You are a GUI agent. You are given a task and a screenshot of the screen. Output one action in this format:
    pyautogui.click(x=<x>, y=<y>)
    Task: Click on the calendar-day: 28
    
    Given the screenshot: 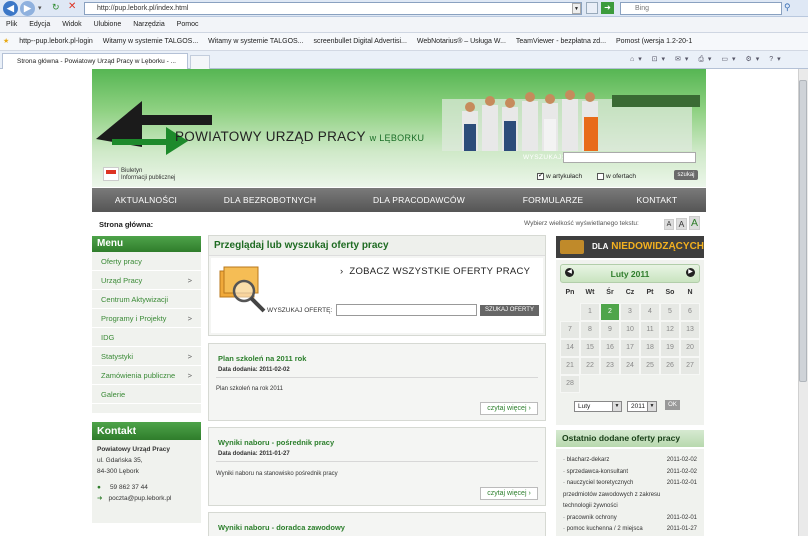 What is the action you would take?
    pyautogui.click(x=570, y=384)
    